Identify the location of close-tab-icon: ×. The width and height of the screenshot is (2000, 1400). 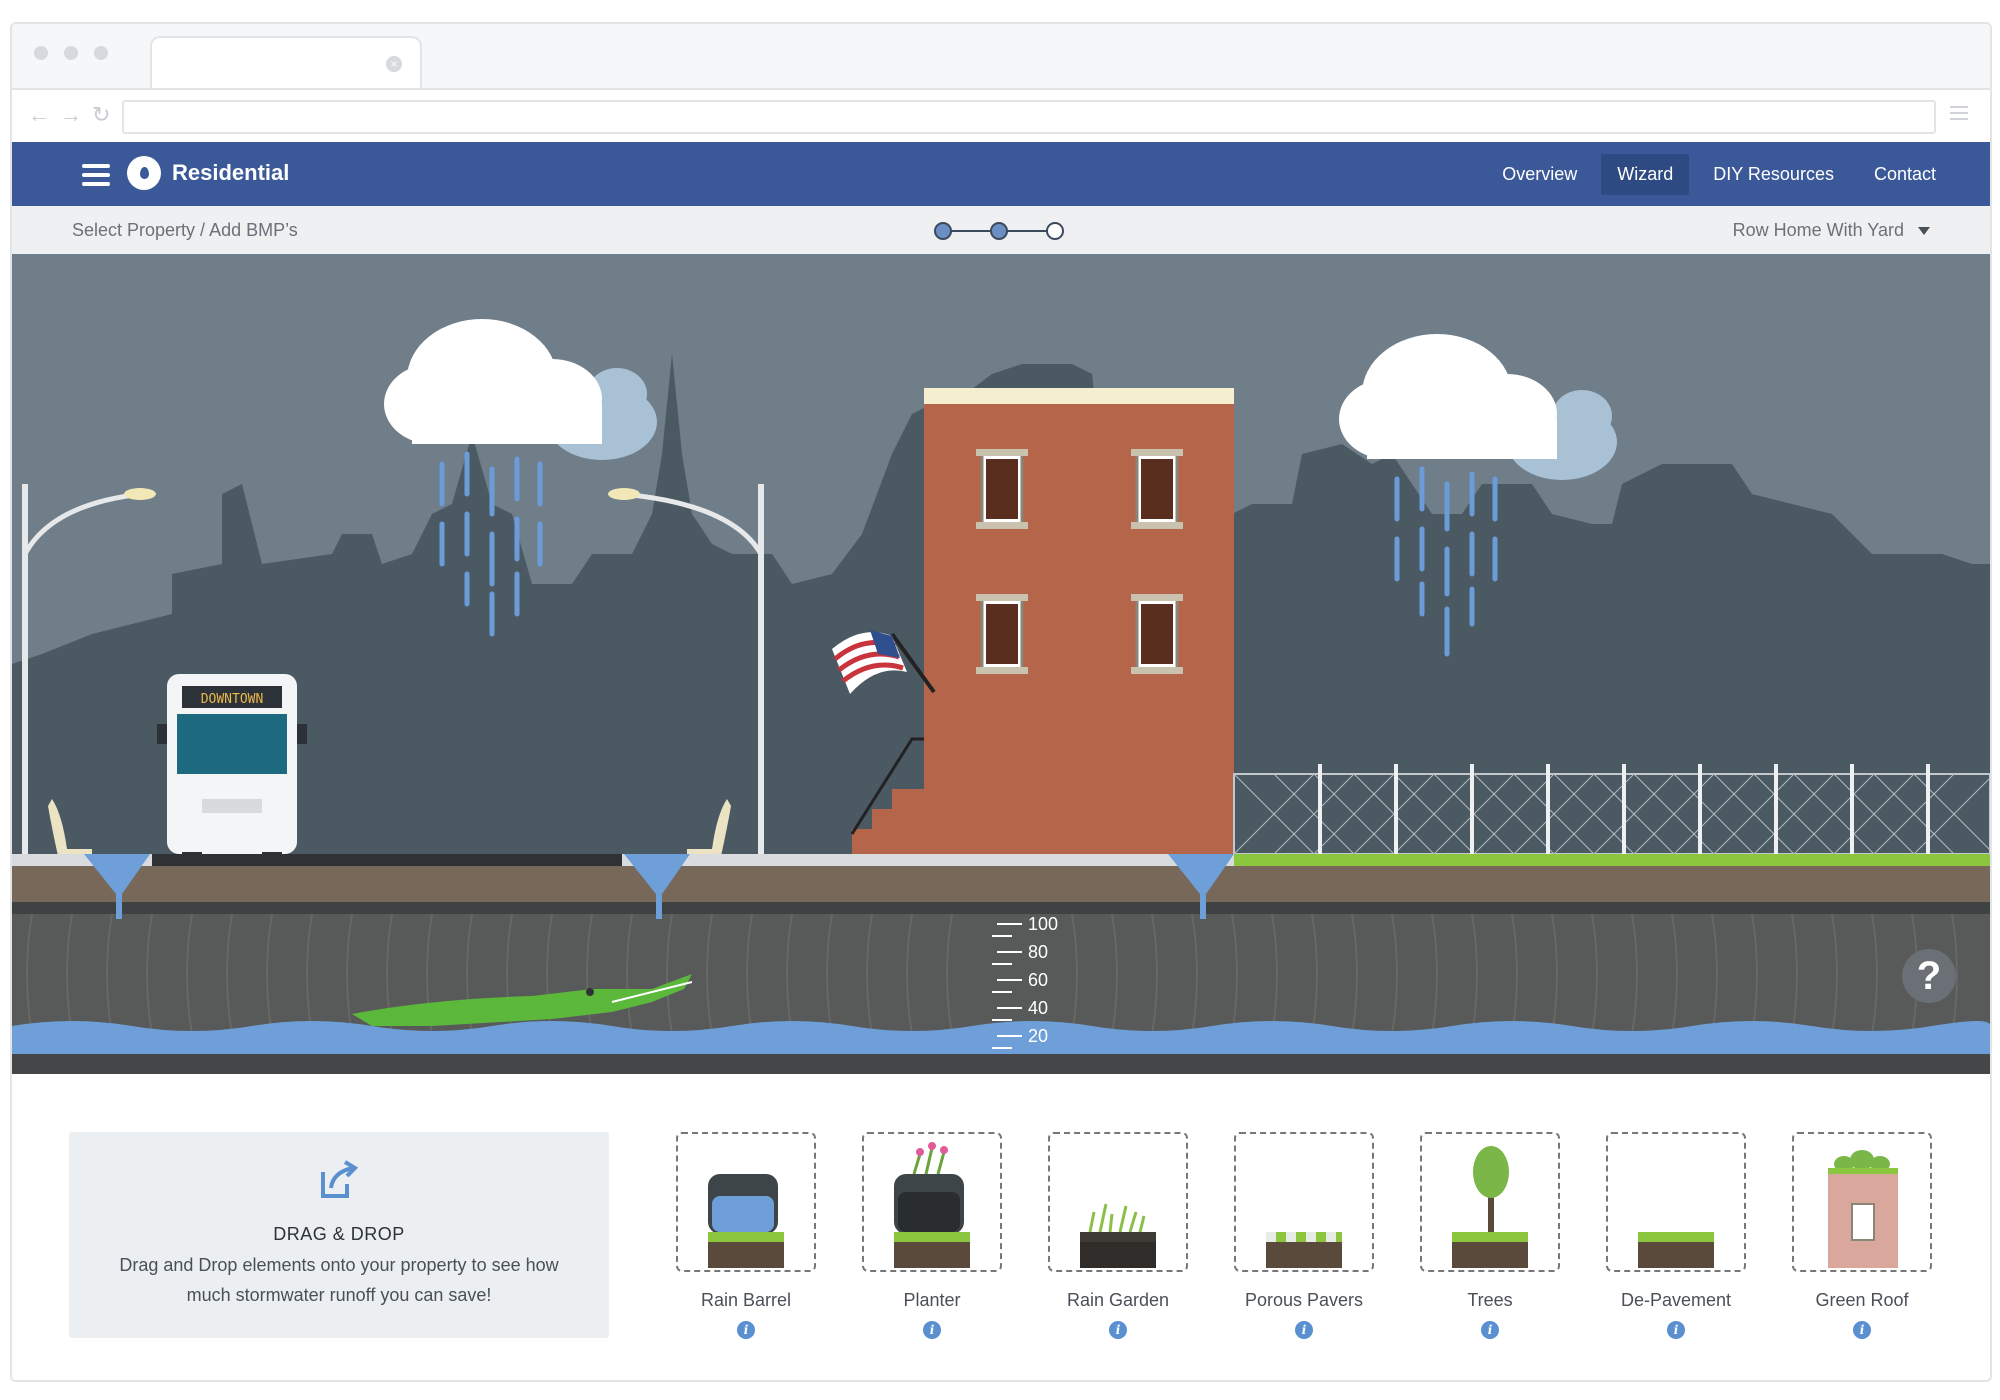
(394, 64).